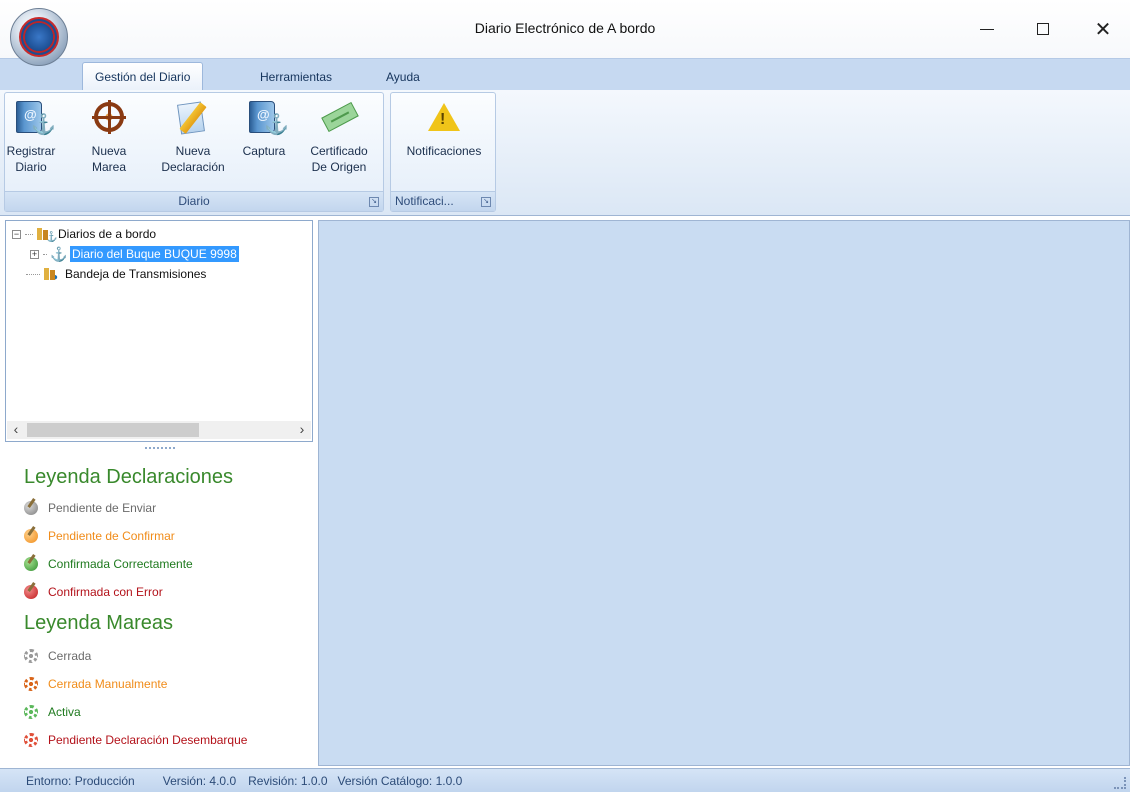 The image size is (1130, 792). I want to click on title-bar: Diario Electrónico de A bordo ✕, so click(565, 33).